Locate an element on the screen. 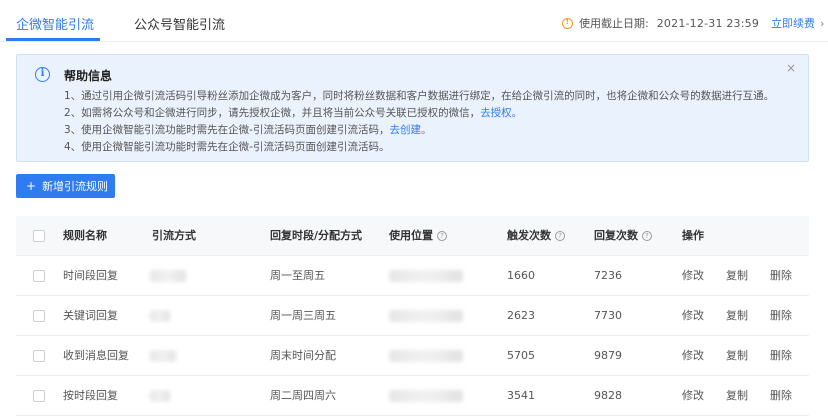 This screenshot has height=417, width=828. expiry-info: 使用截止日期: 2021-12-31 23:59 立即续费 › is located at coordinates (693, 23).